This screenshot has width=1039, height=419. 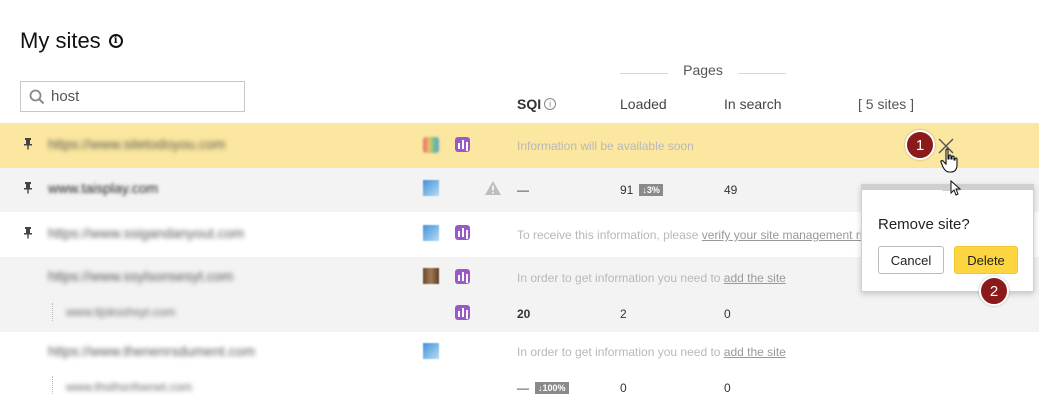 I want to click on loaded-column-header: Loaded, so click(x=643, y=104).